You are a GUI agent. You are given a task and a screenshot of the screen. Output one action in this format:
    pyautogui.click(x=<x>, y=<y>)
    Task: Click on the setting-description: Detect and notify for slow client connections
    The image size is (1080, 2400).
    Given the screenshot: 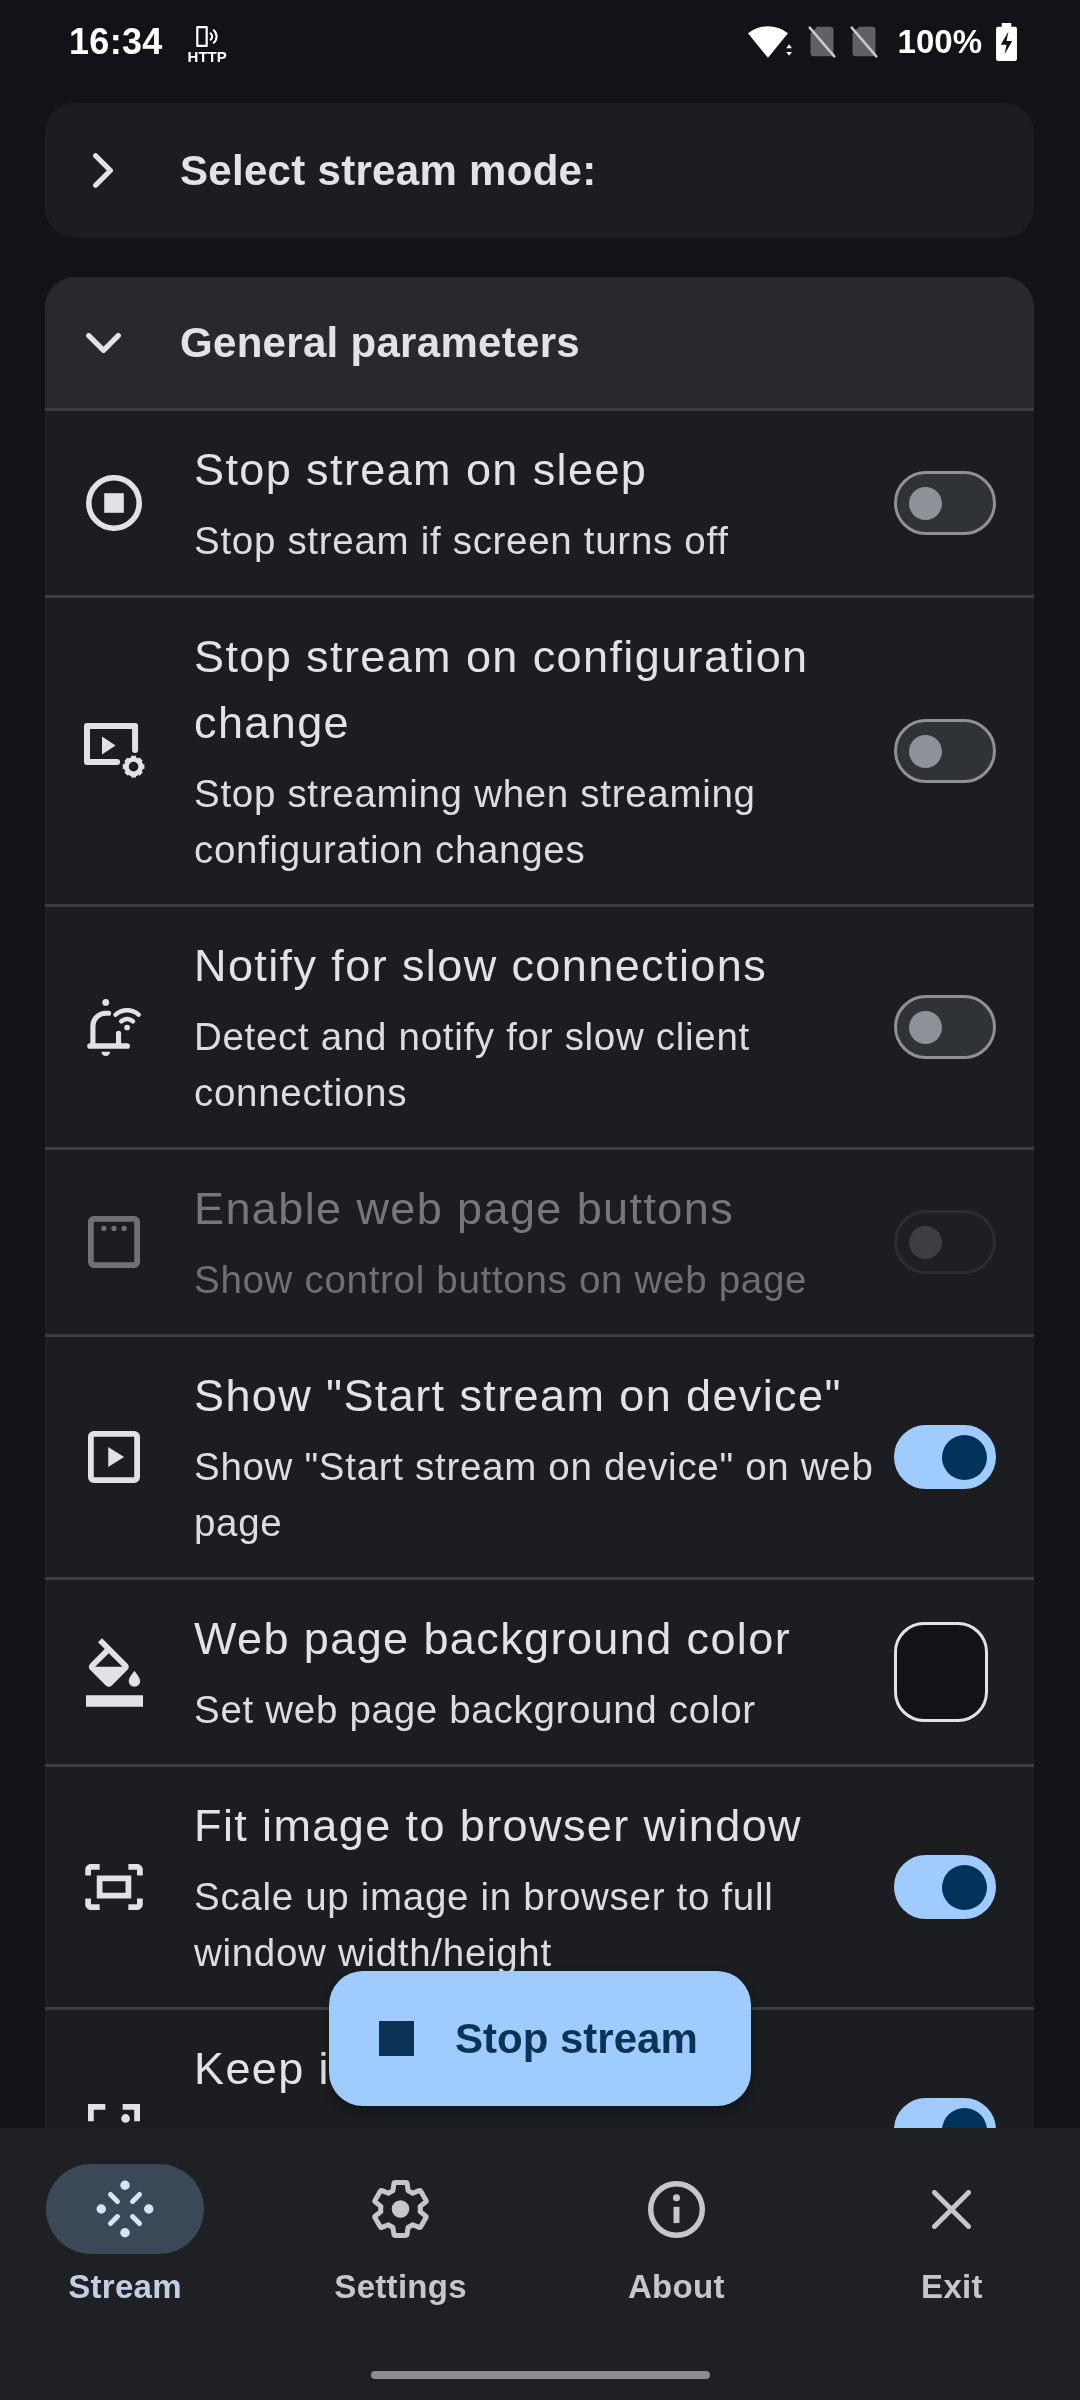 What is the action you would take?
    pyautogui.click(x=472, y=1065)
    